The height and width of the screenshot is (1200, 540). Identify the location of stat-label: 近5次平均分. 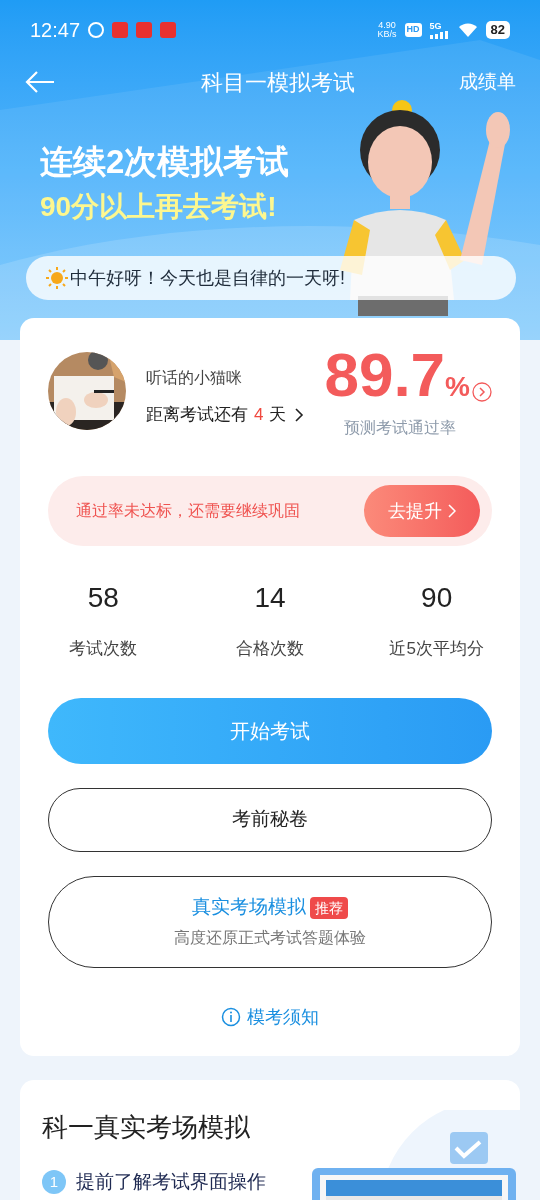
(436, 649).